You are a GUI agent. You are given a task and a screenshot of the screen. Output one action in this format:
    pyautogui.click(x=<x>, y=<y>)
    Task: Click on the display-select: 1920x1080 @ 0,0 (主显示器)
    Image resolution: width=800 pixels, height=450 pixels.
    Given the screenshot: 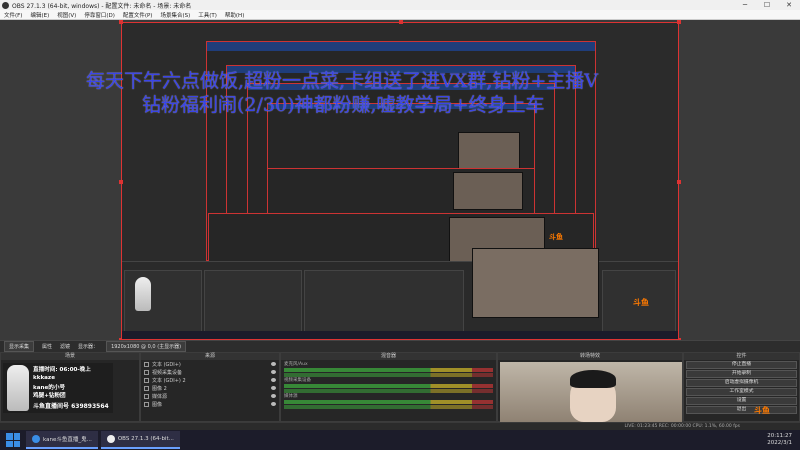 What is the action you would take?
    pyautogui.click(x=146, y=346)
    